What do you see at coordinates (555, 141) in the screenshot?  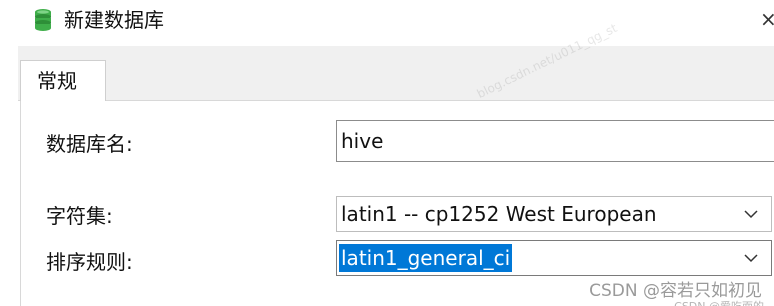 I see `db-name-input: hive` at bounding box center [555, 141].